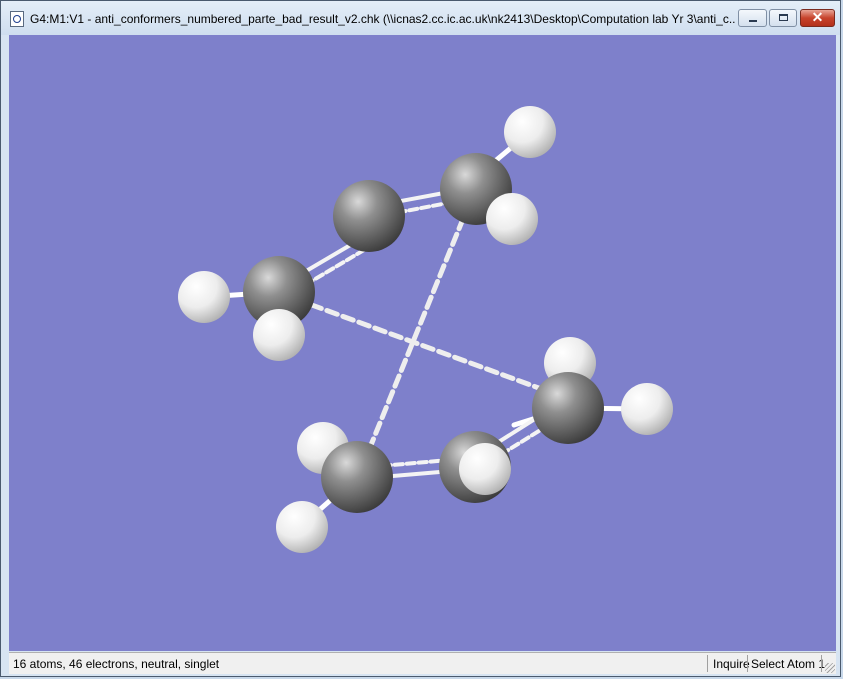  What do you see at coordinates (116, 664) in the screenshot?
I see `status-summary: 16 atoms, 46 electrons, neutral, singlet` at bounding box center [116, 664].